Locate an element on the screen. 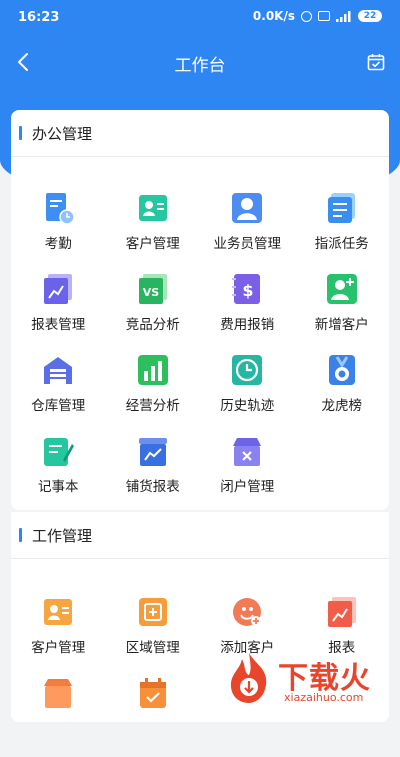 This screenshot has width=400, height=757. area-icon is located at coordinates (152, 612).